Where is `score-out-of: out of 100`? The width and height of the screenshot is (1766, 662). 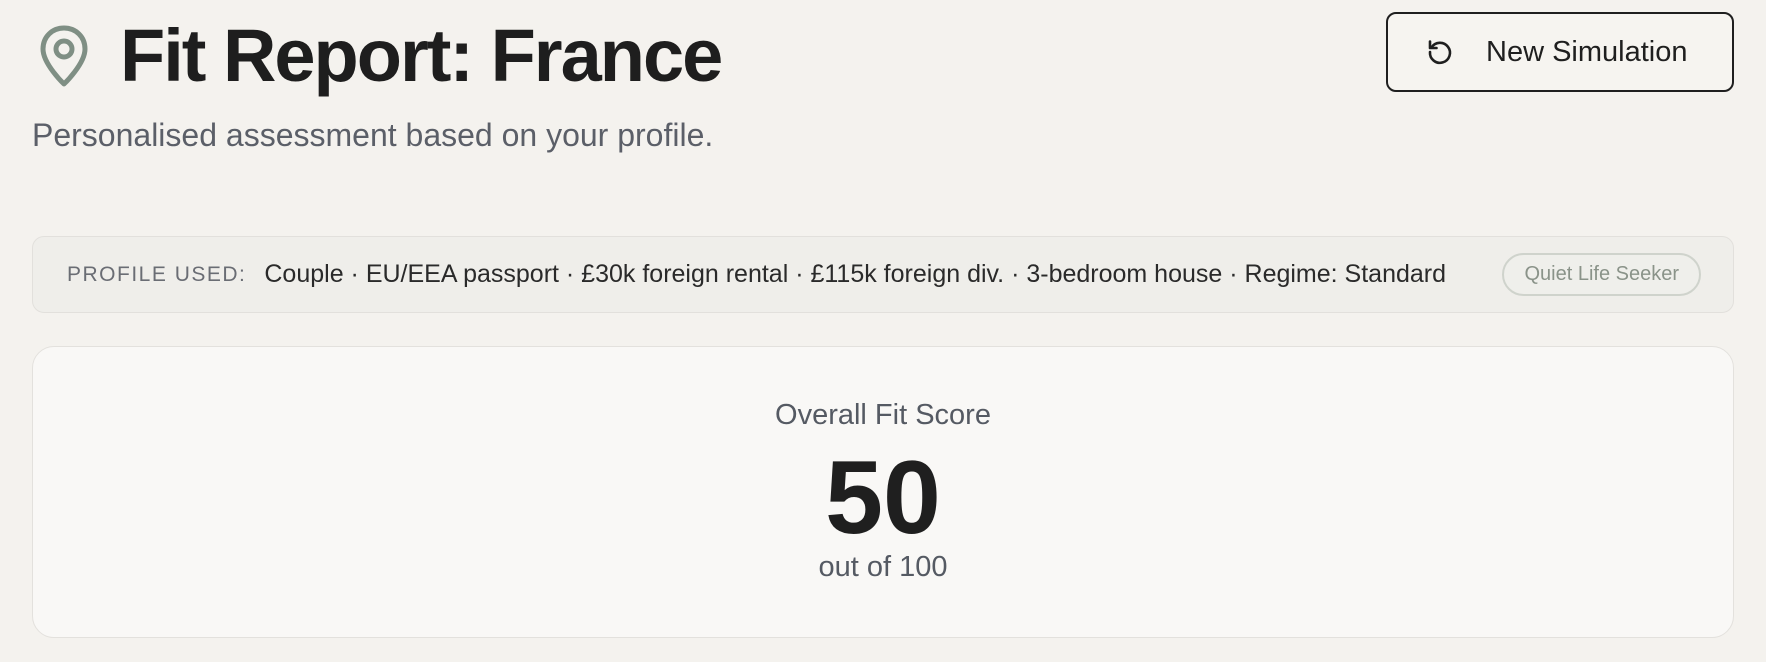
score-out-of: out of 100 is located at coordinates (883, 567).